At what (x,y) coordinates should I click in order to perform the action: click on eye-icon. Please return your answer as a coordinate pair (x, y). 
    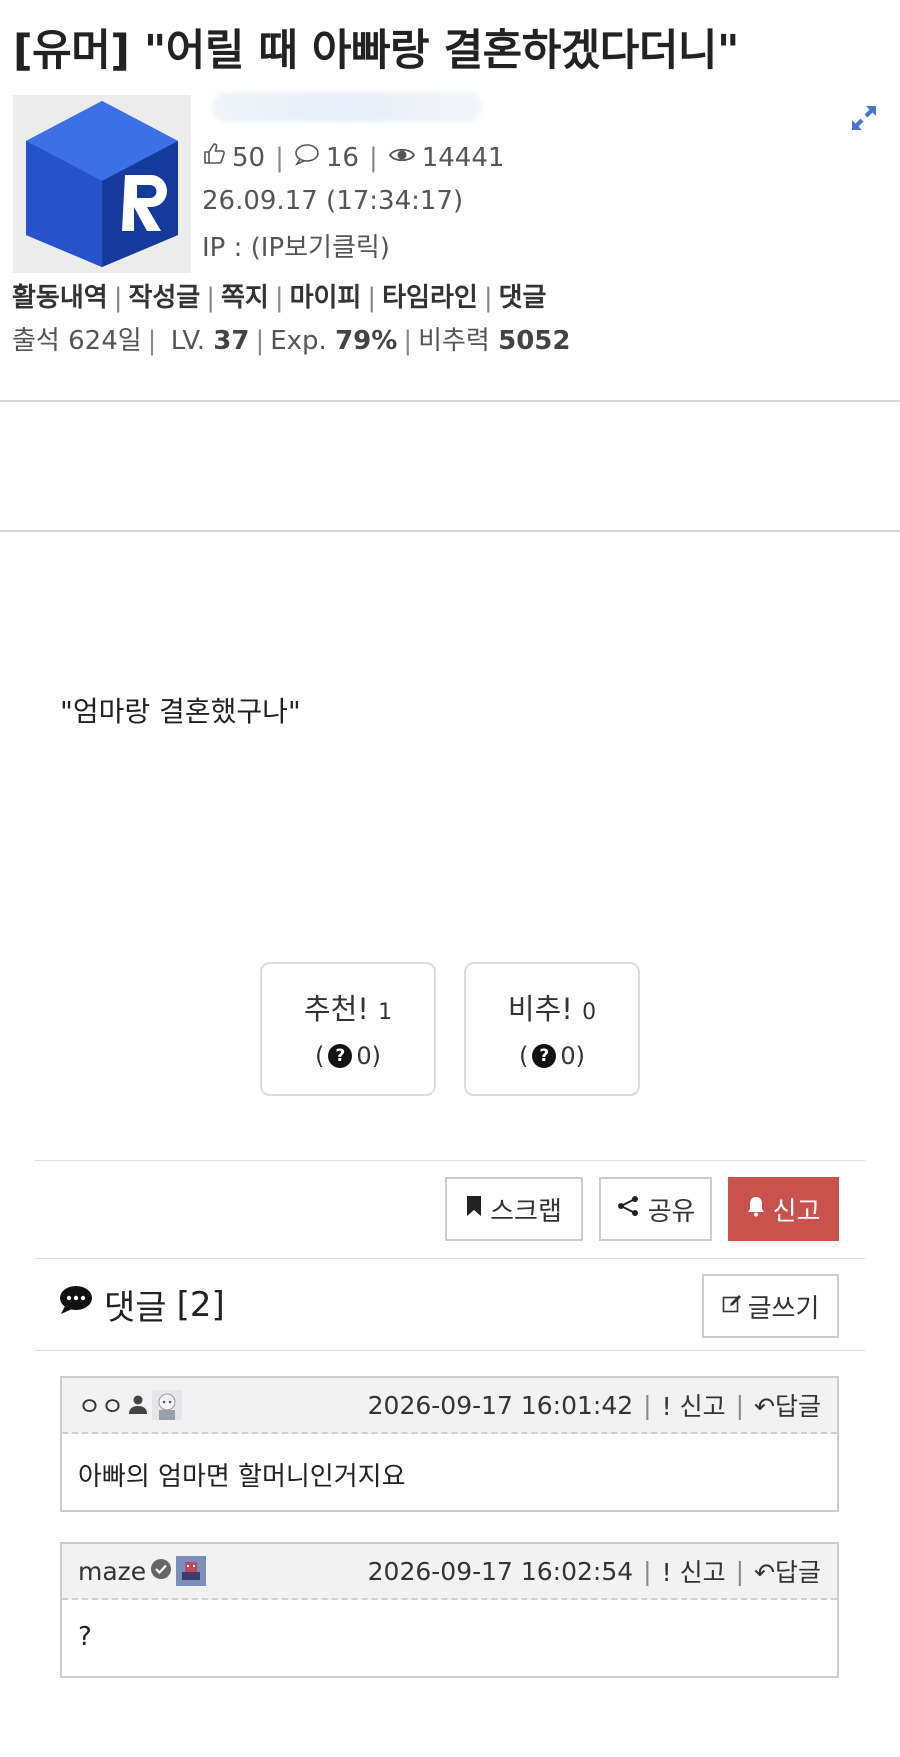
    Looking at the image, I should click on (402, 158).